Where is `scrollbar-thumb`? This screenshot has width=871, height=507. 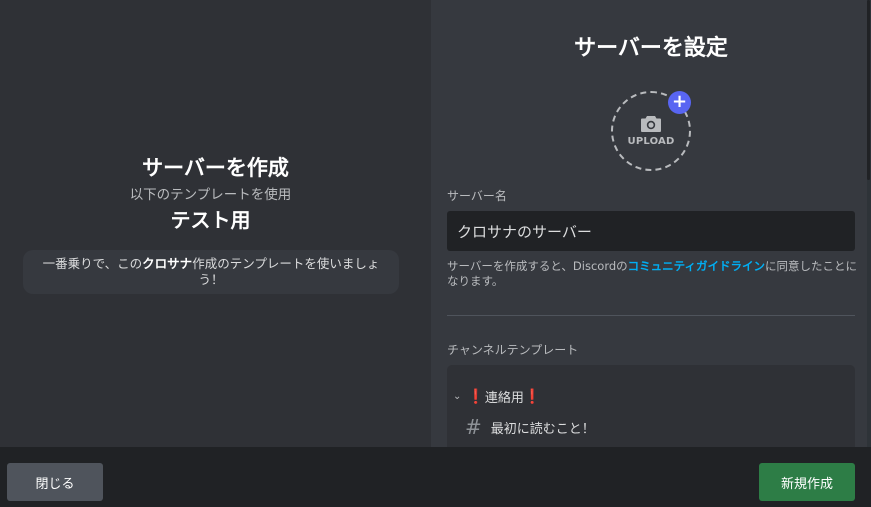
scrollbar-thumb is located at coordinates (868, 90).